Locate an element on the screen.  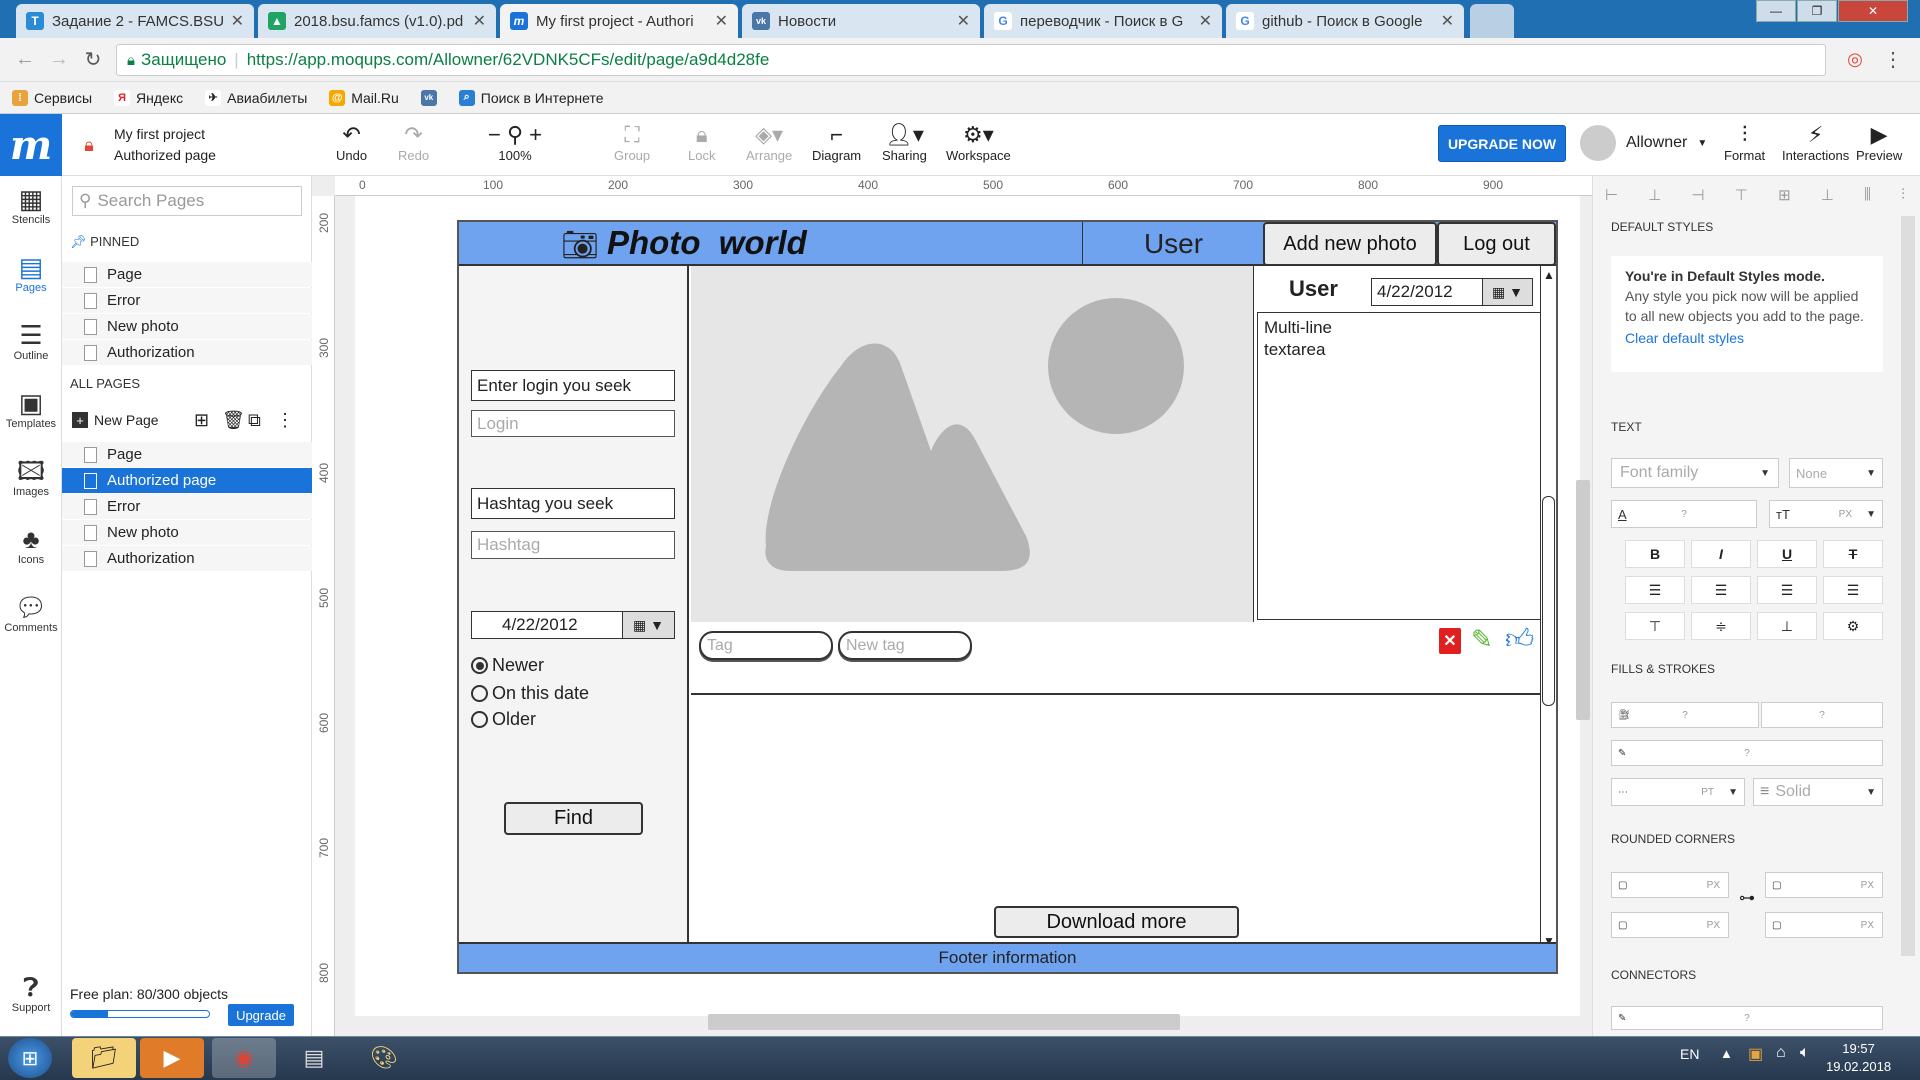
font-weight-select: None ▼ is located at coordinates (1836, 473).